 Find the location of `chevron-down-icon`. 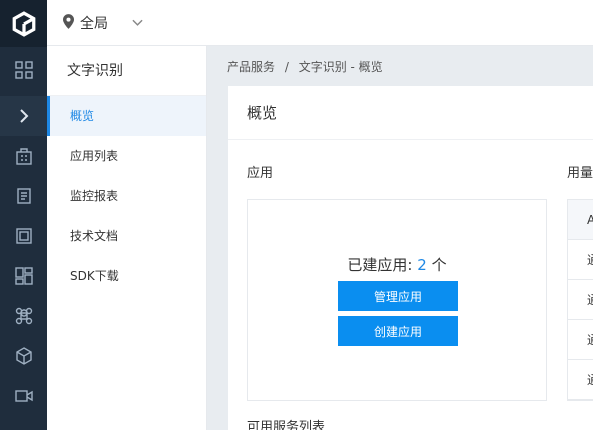

chevron-down-icon is located at coordinates (137, 23).